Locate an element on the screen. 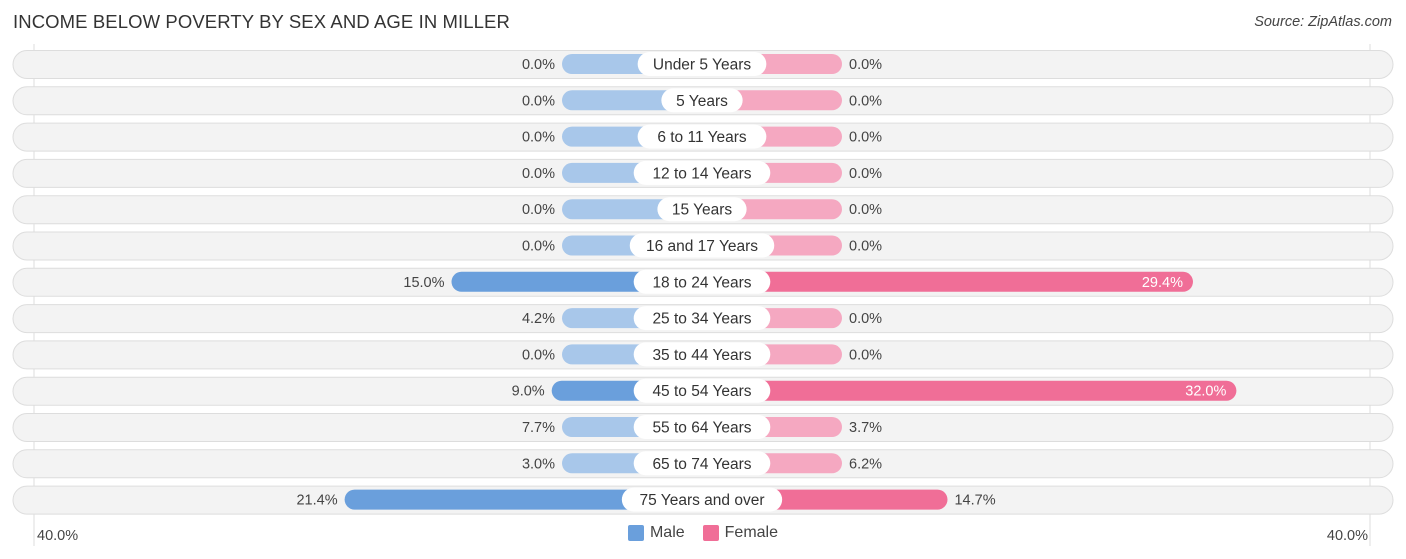 The height and width of the screenshot is (559, 1406). male-value-label: 7.7% is located at coordinates (538, 428).